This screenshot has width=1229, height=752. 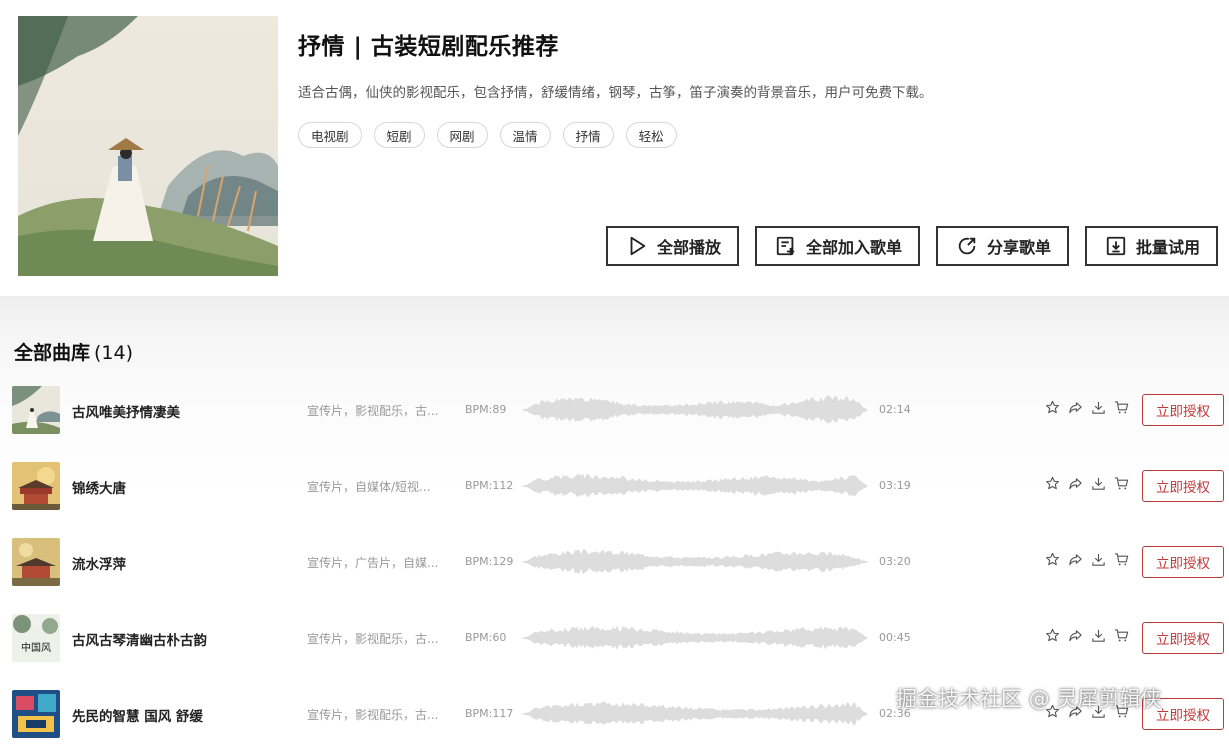 What do you see at coordinates (399, 135) in the screenshot?
I see `tag-short-drama: 短剧` at bounding box center [399, 135].